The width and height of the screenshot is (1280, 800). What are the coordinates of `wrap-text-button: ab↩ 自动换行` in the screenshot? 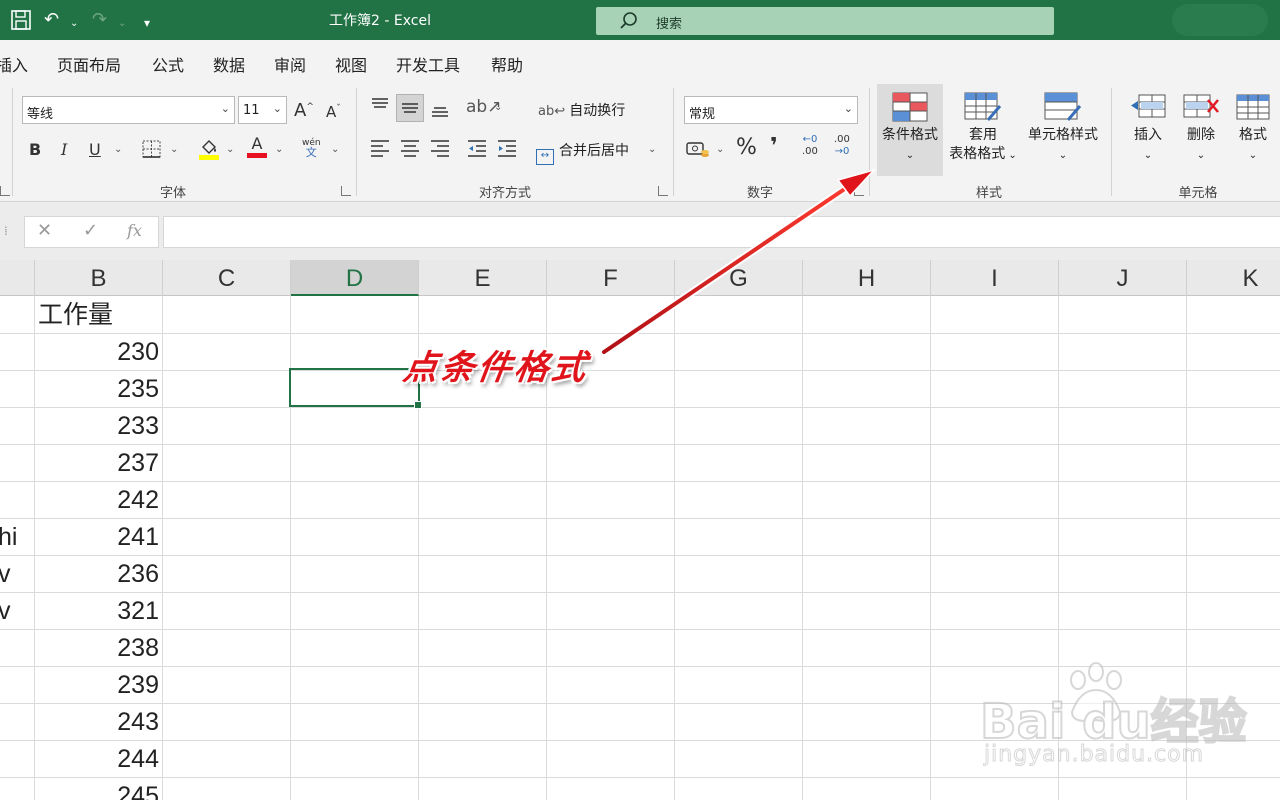 It's located at (581, 110).